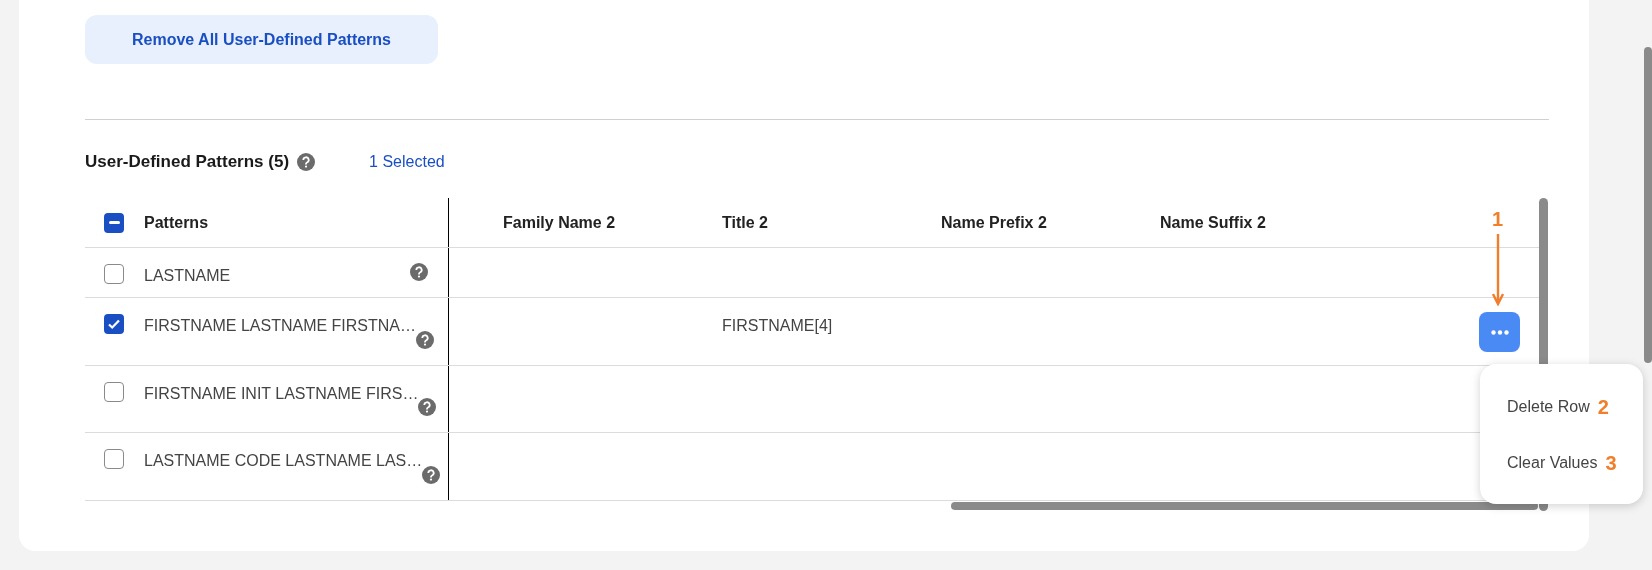 This screenshot has width=1652, height=570. Describe the element at coordinates (188, 276) in the screenshot. I see `pattern-text: LASTNAME` at that location.